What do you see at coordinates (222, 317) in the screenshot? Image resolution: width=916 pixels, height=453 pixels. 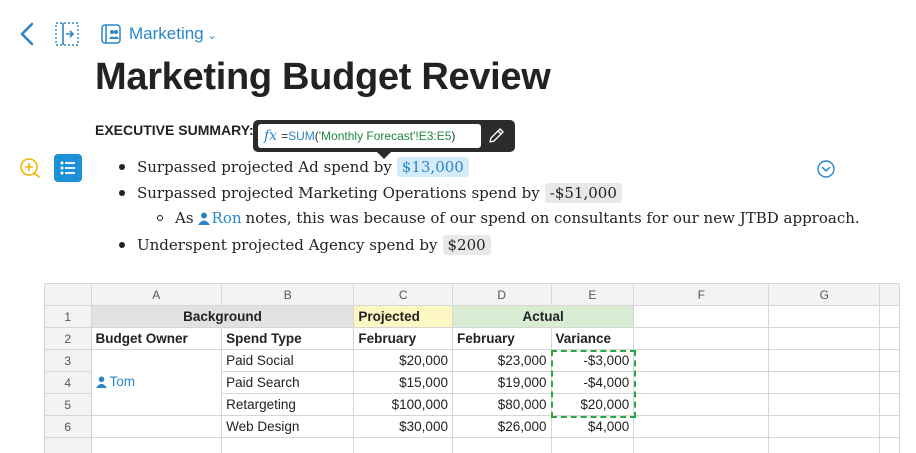 I see `cell-background-header: Background` at bounding box center [222, 317].